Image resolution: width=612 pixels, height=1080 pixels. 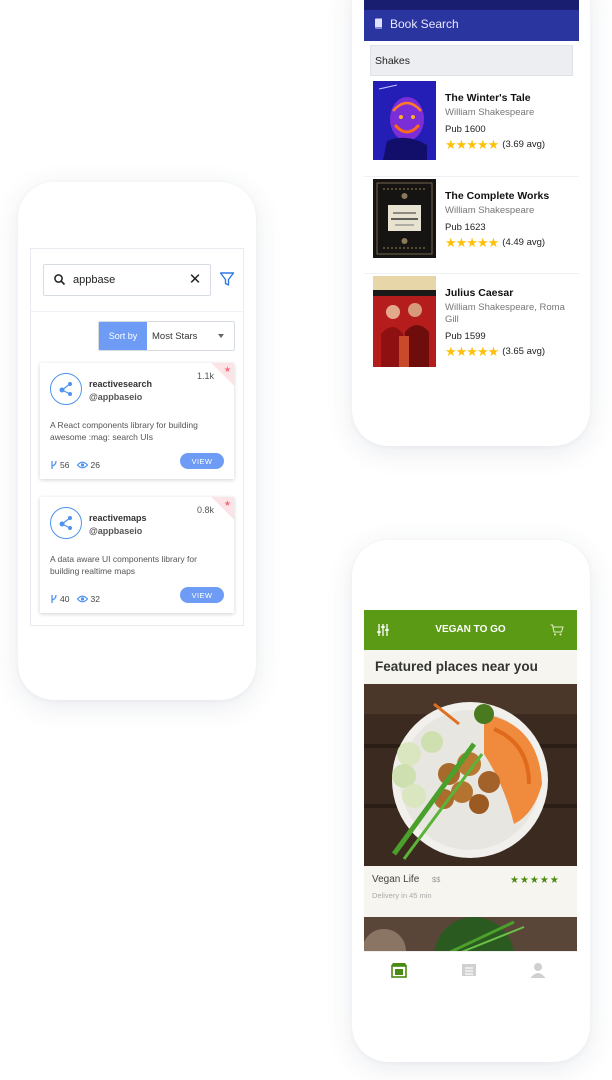 What do you see at coordinates (120, 384) in the screenshot?
I see `repo-name: reactivesearch` at bounding box center [120, 384].